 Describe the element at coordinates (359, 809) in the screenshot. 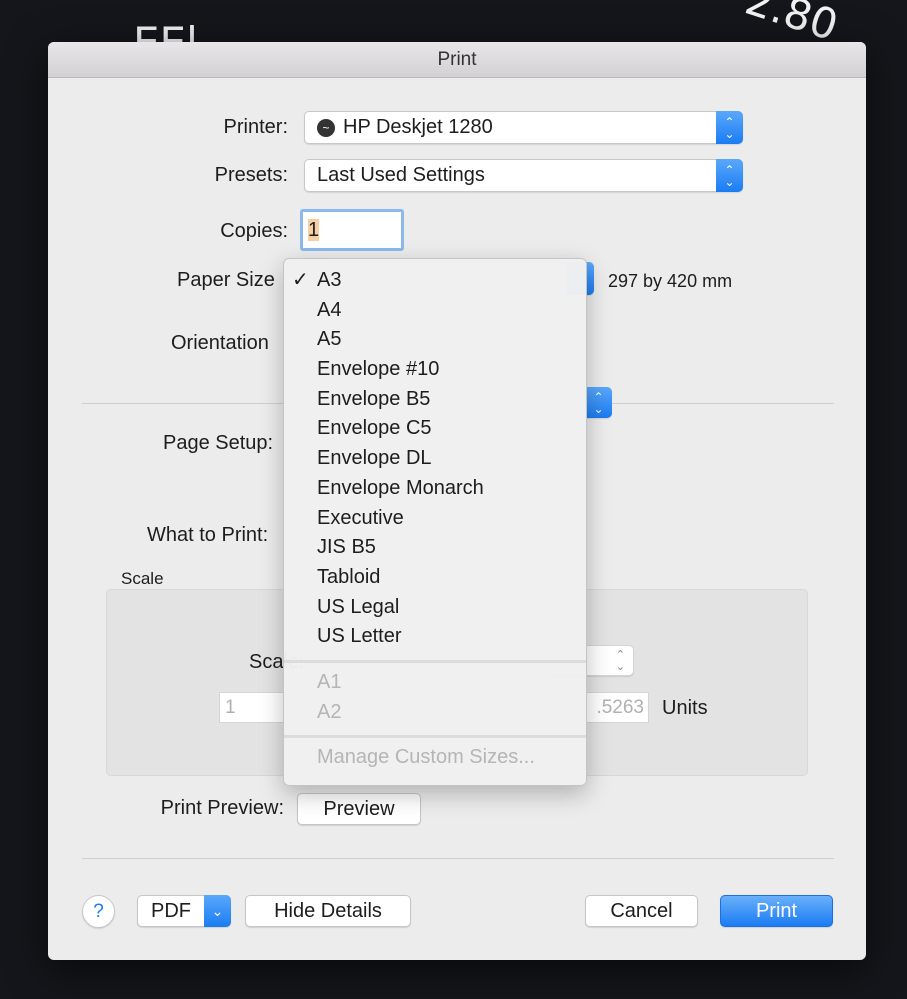

I see `preview-button: Preview` at that location.